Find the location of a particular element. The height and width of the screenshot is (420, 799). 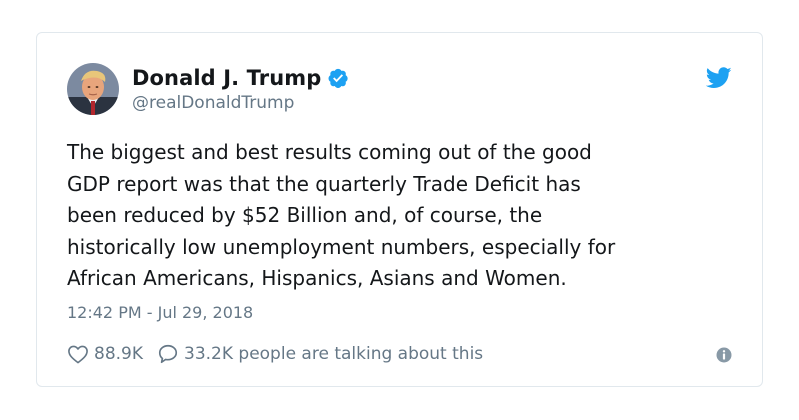

like-button: 88.9K is located at coordinates (105, 354).